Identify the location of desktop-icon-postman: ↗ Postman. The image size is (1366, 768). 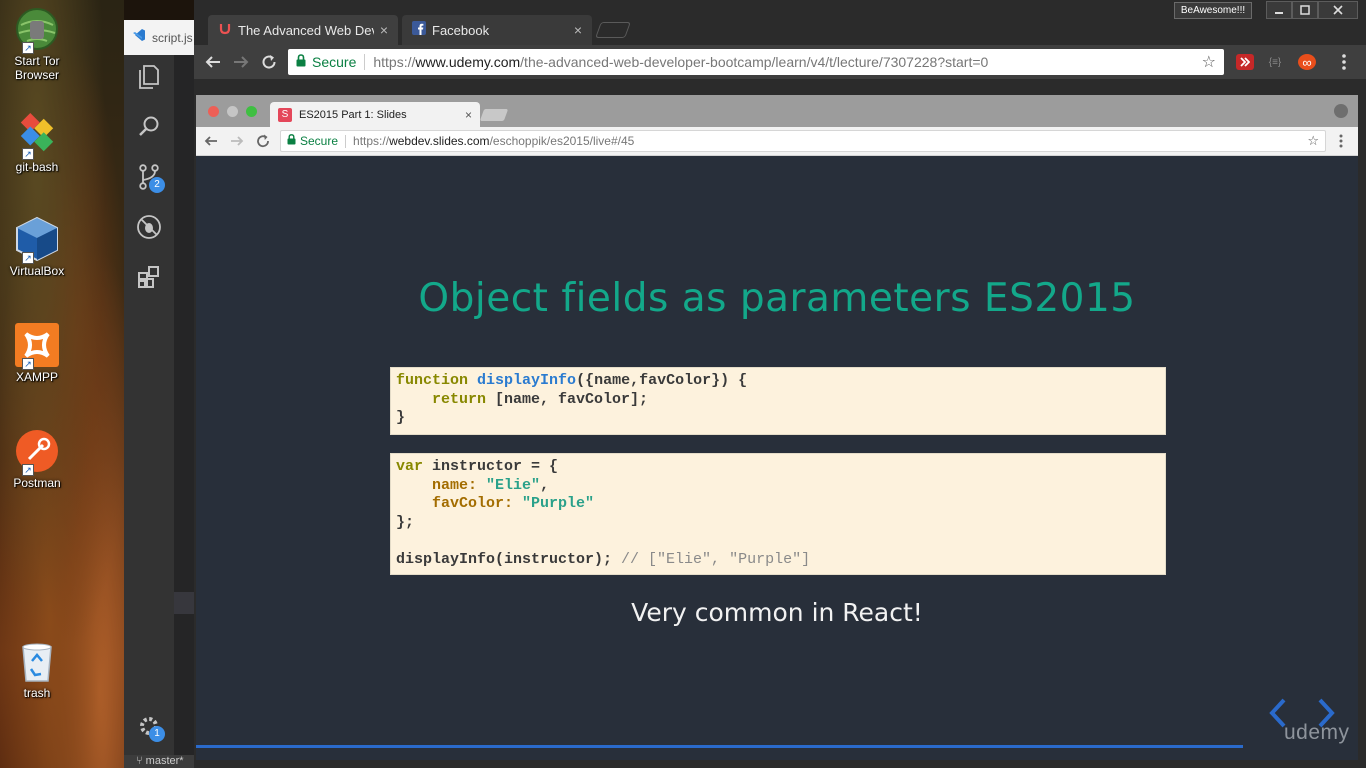
(37, 459).